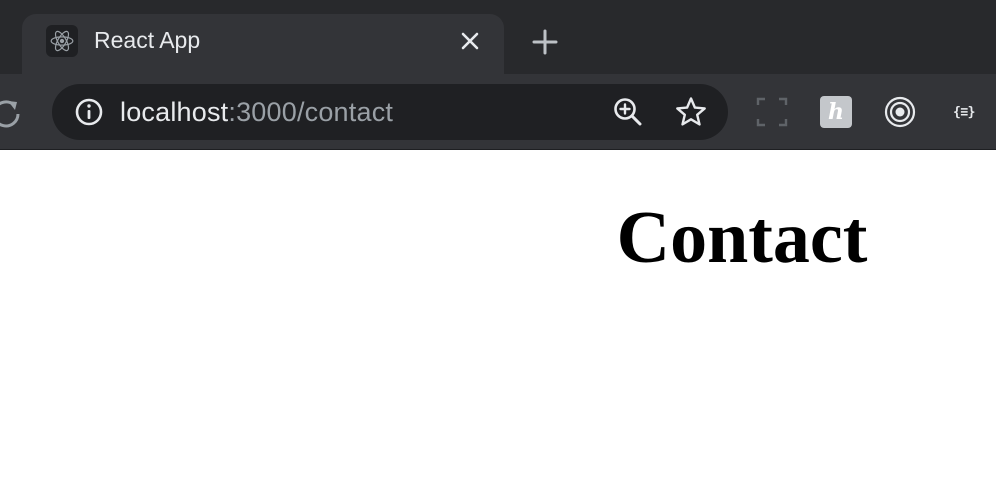 The height and width of the screenshot is (484, 996). I want to click on screenshot-extension-icon, so click(772, 112).